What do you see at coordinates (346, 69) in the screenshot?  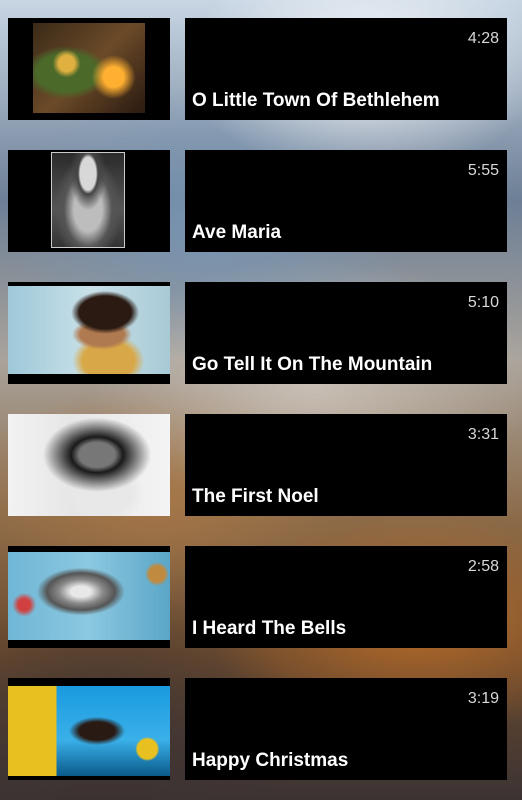 I see `video-info-card: 4:28 O Little Town Of Bethlehem` at bounding box center [346, 69].